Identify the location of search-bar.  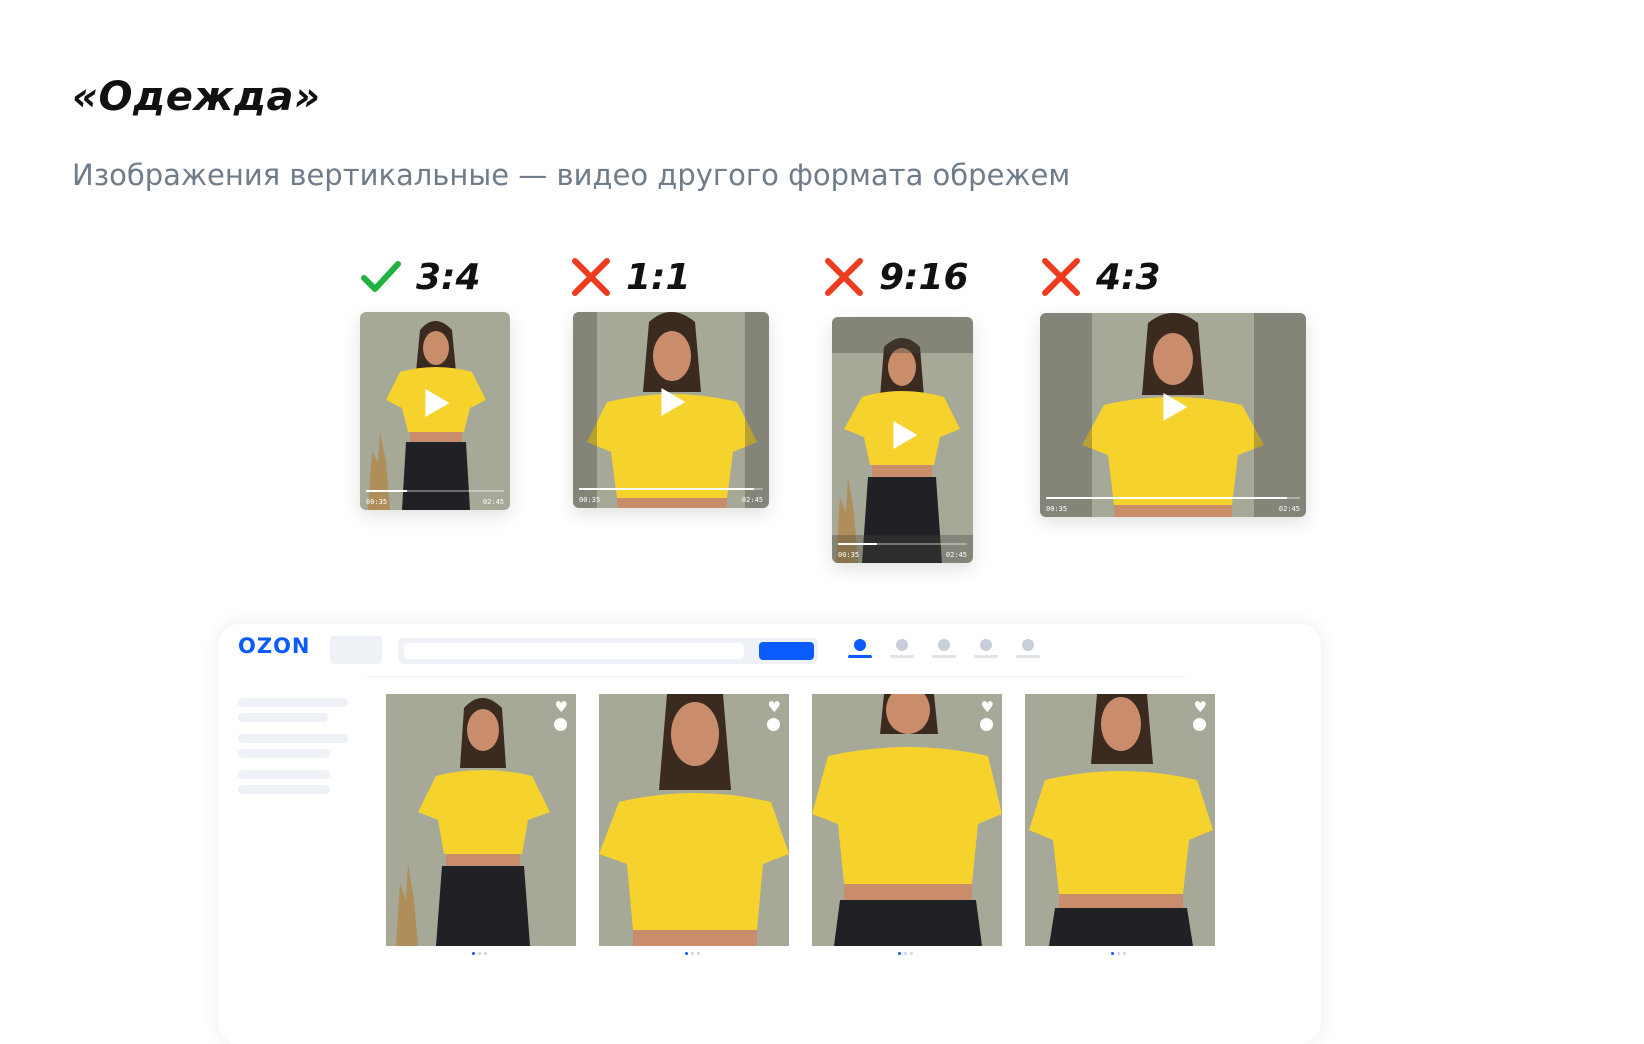
(608, 651).